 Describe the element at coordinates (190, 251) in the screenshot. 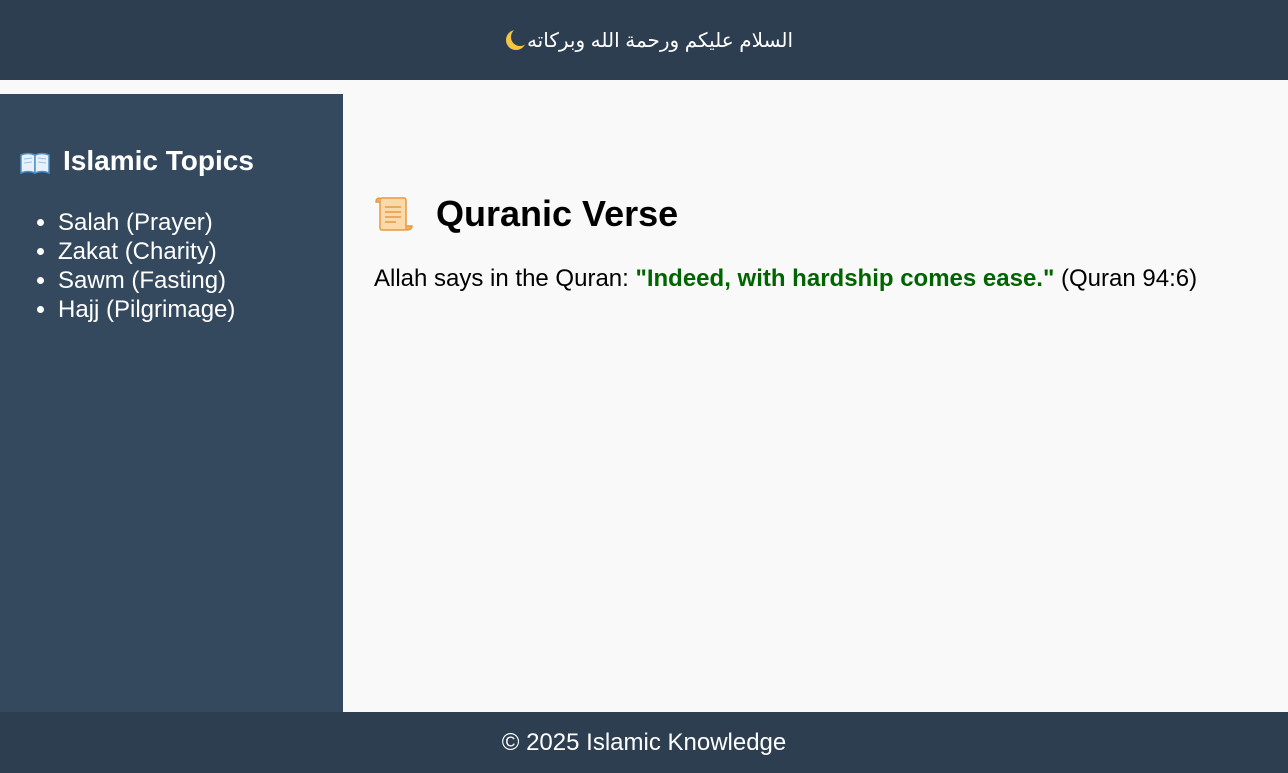

I see `sidebar-item-zakat: Zakat (Charity)` at that location.